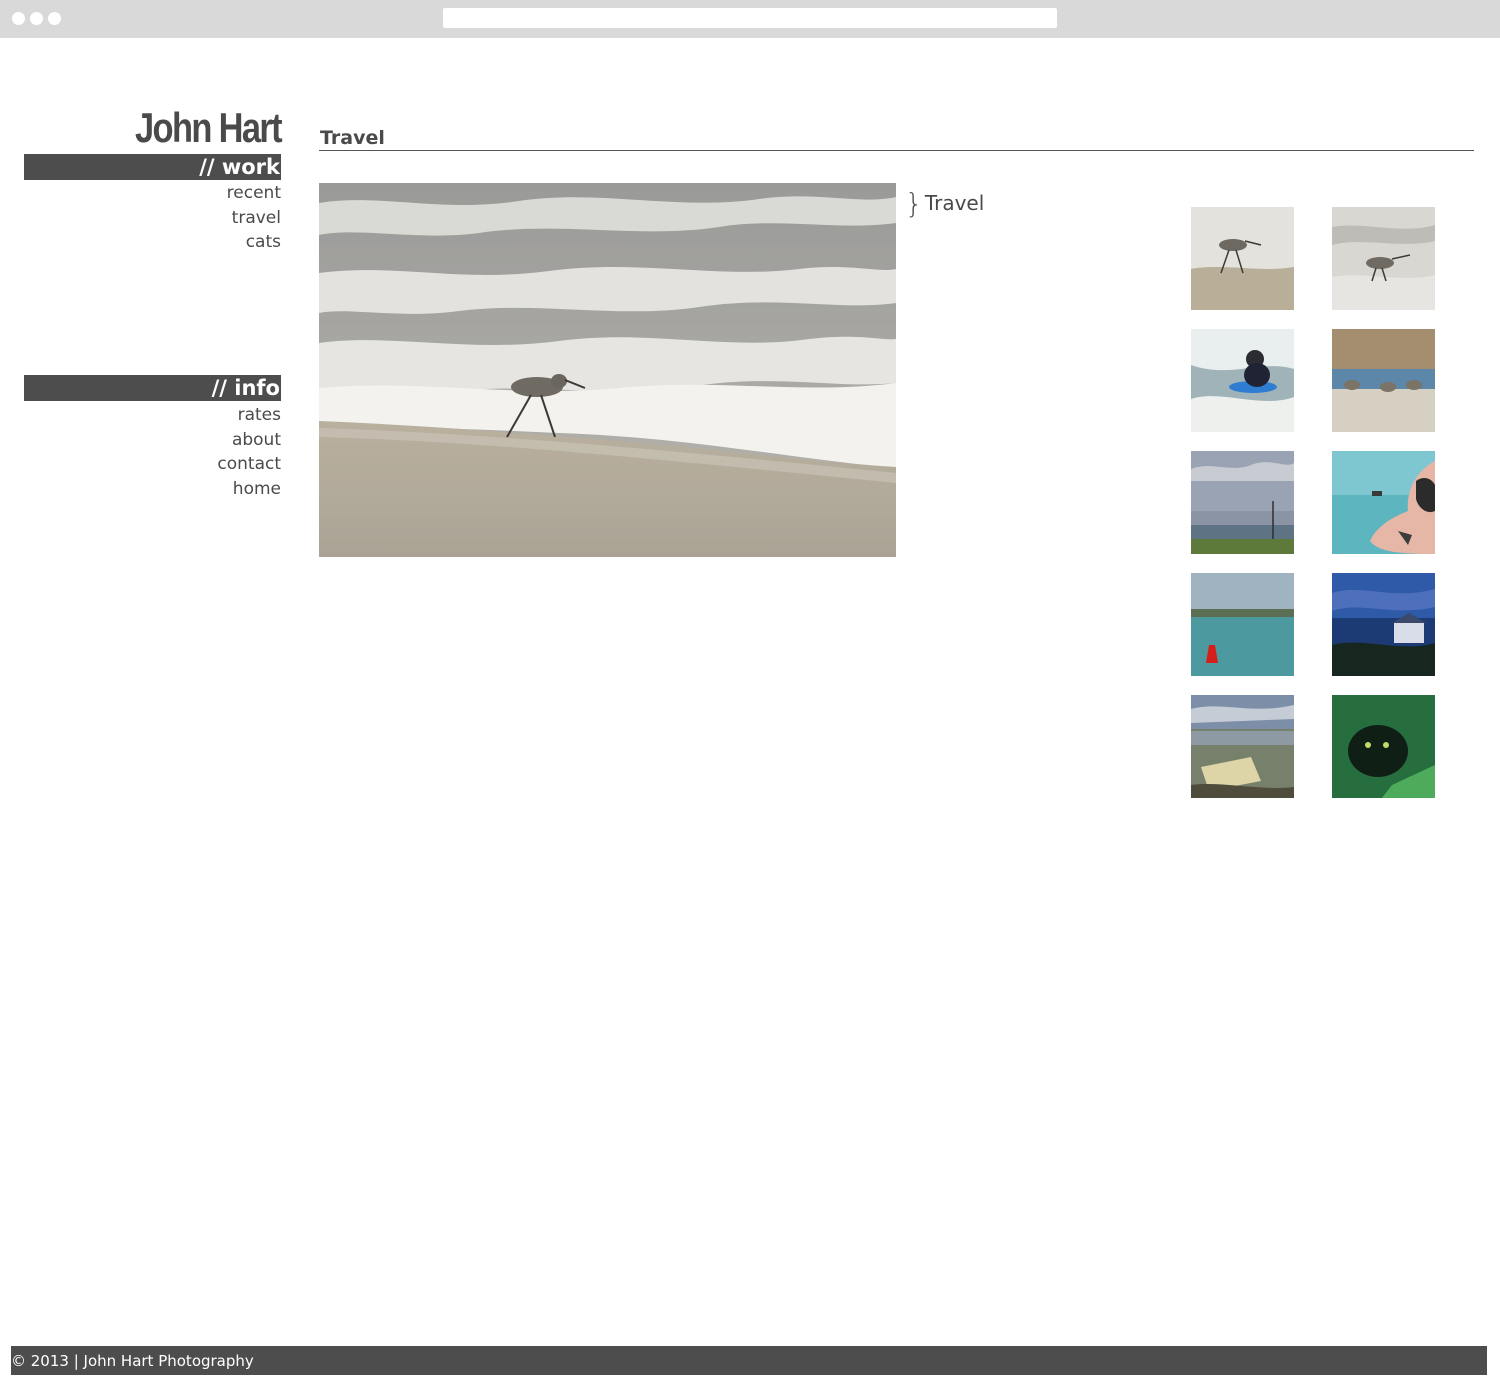 The width and height of the screenshot is (1500, 1384). What do you see at coordinates (914, 203) in the screenshot?
I see `caption-brace: }` at bounding box center [914, 203].